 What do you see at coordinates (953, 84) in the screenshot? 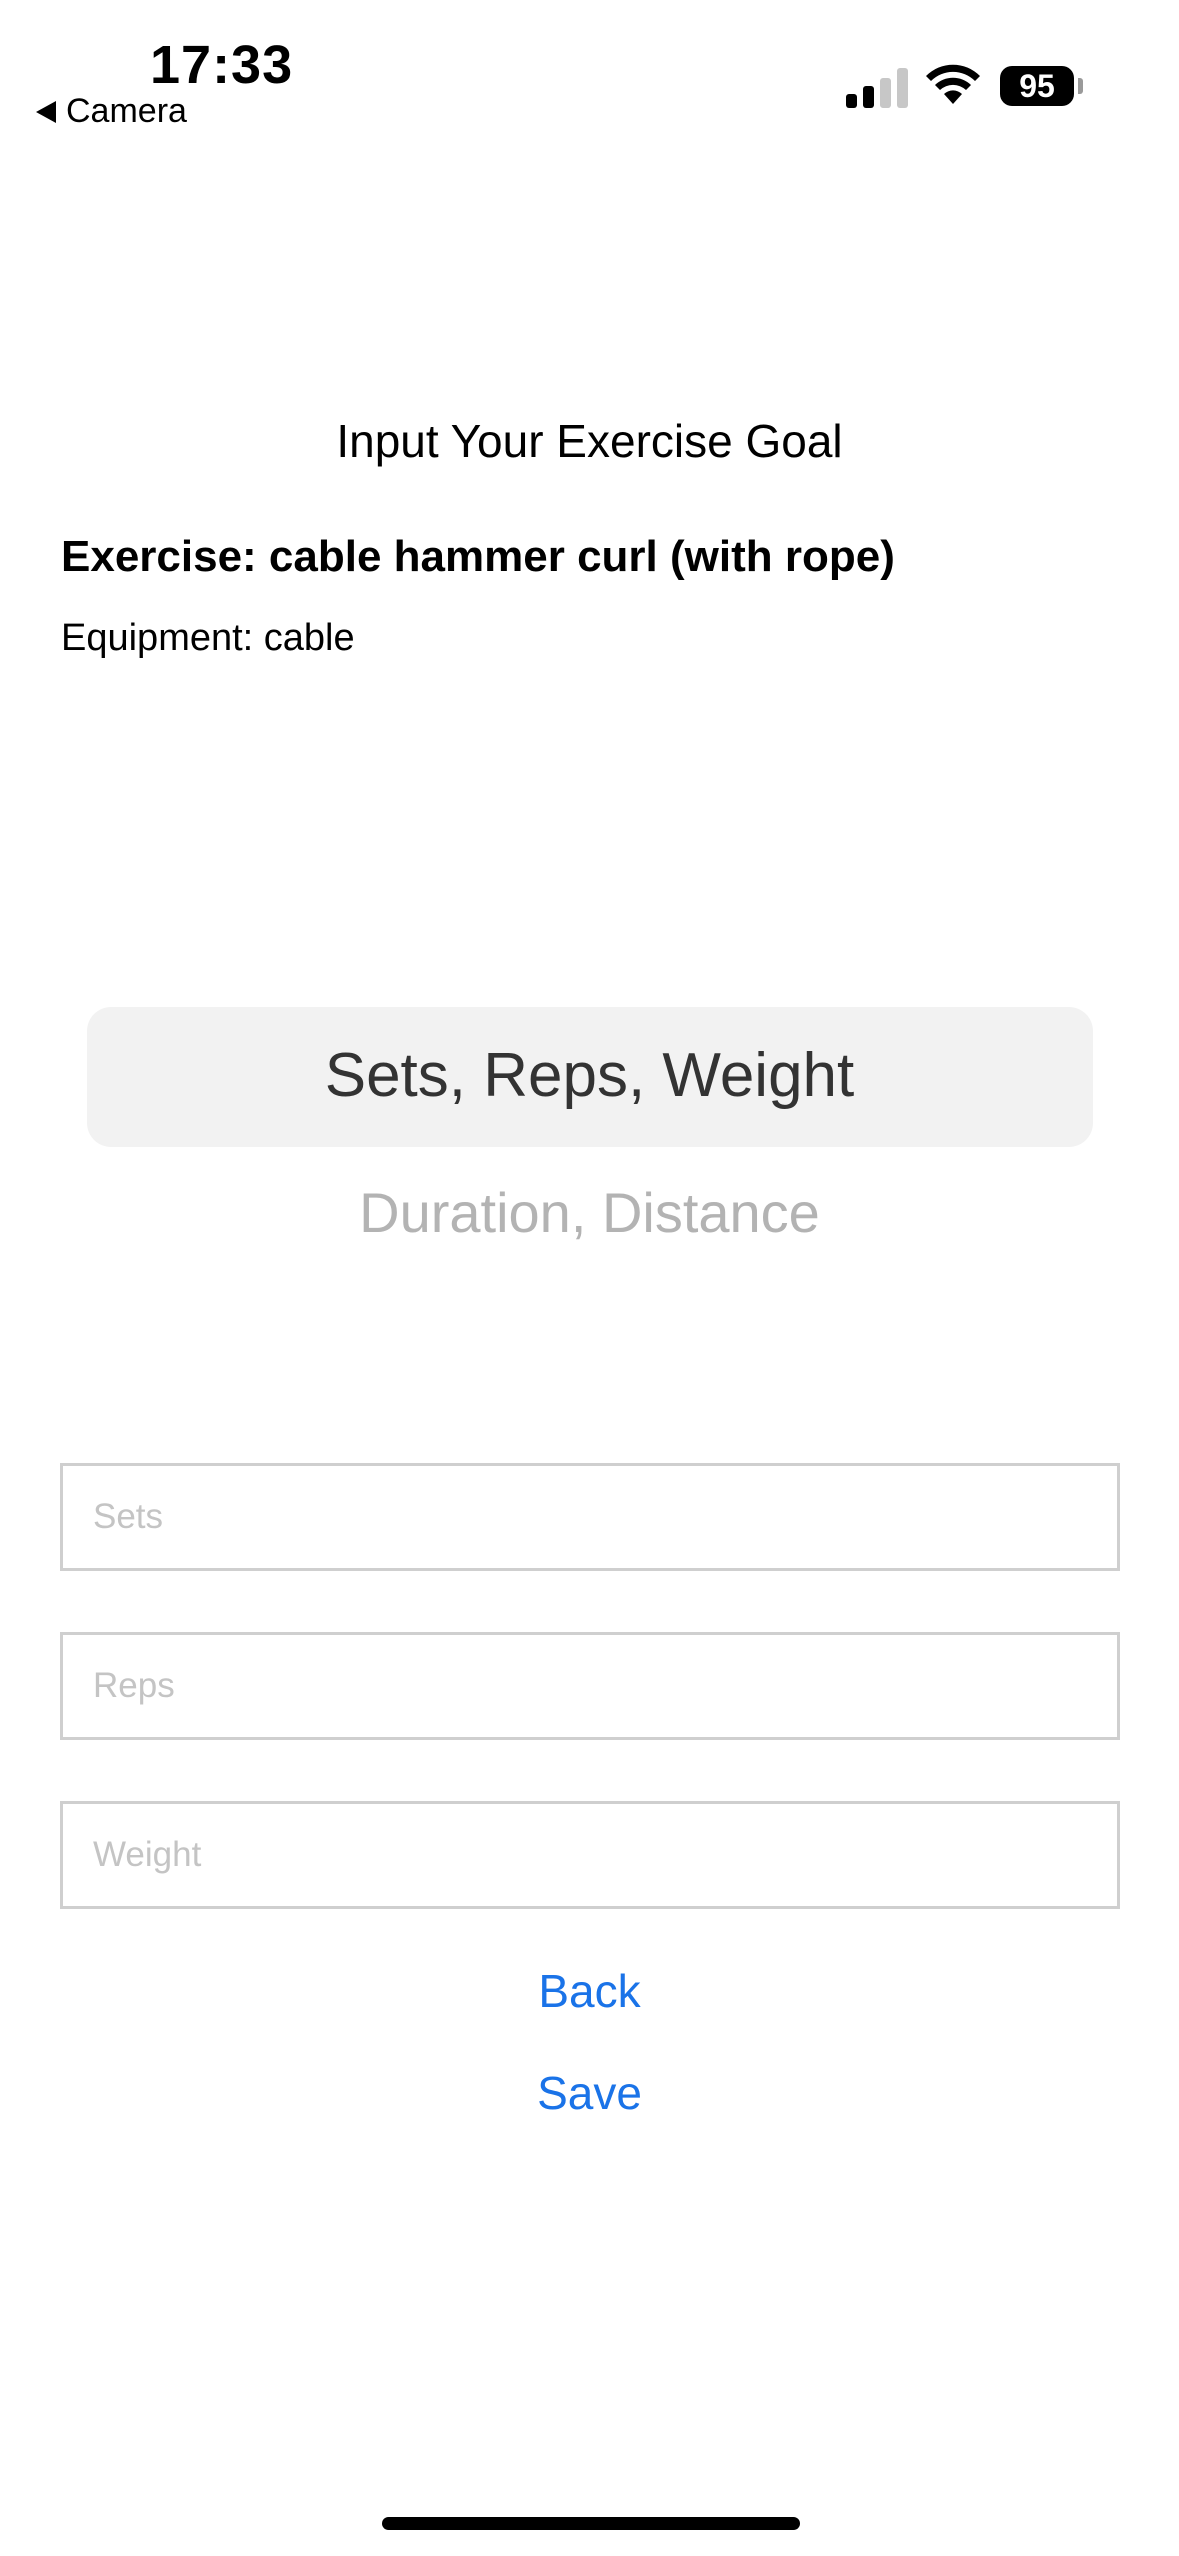
I see `wifi-icon` at bounding box center [953, 84].